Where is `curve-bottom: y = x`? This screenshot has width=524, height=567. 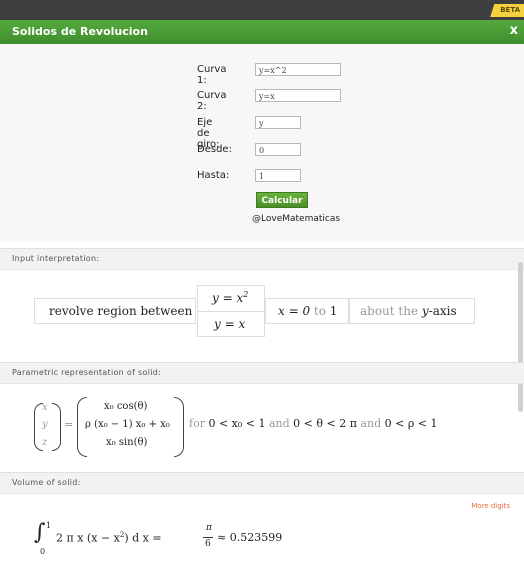 curve-bottom: y = x is located at coordinates (230, 324).